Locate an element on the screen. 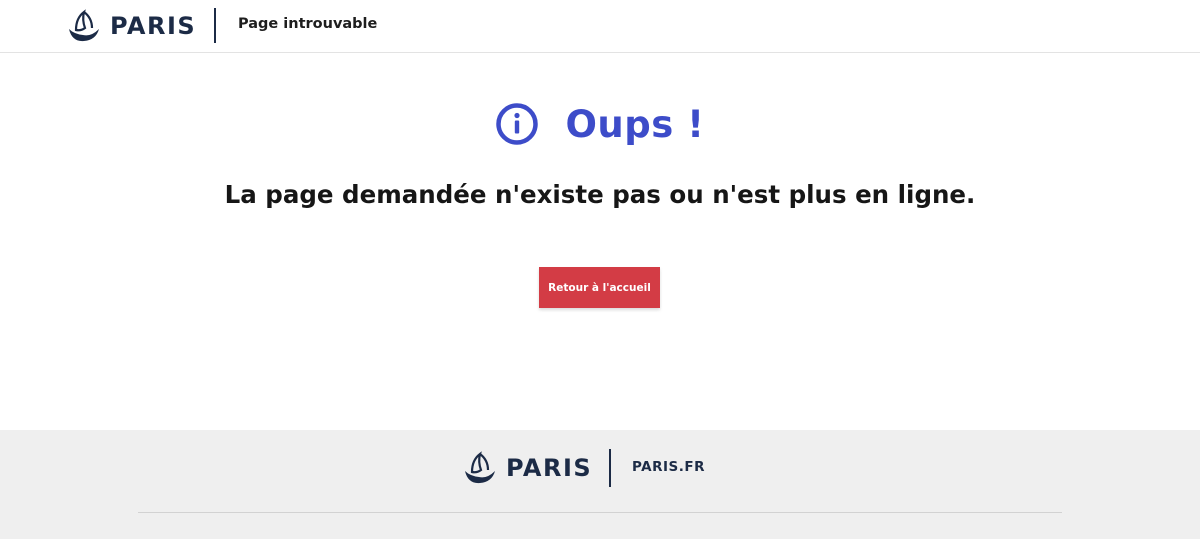 Image resolution: width=1200 pixels, height=539 pixels. error-heading-row: Oups ! is located at coordinates (600, 124).